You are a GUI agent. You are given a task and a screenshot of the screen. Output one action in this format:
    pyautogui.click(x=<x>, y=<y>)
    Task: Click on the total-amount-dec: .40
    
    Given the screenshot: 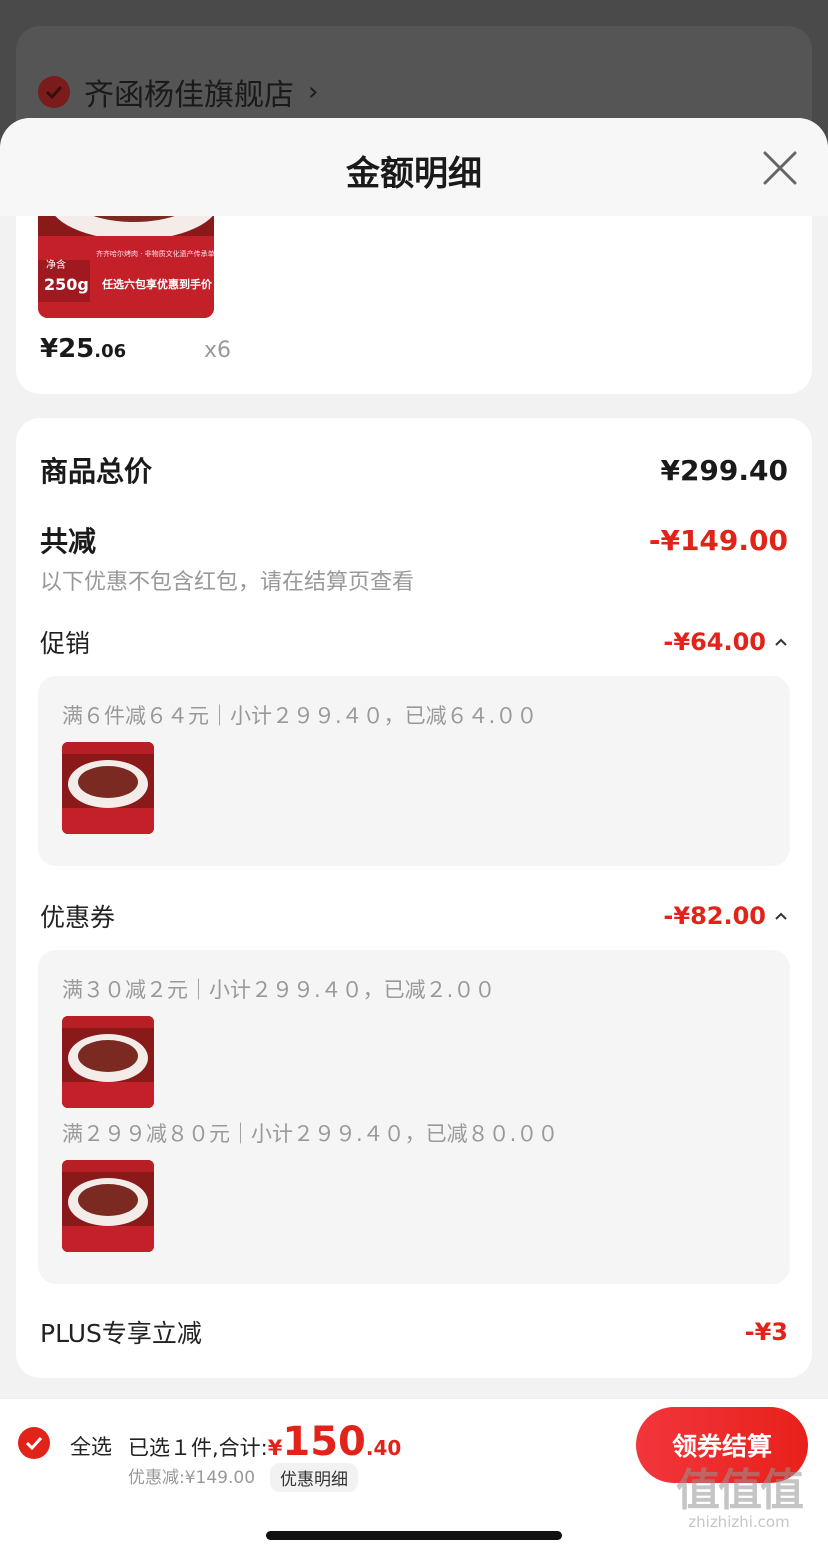 What is the action you would take?
    pyautogui.click(x=383, y=1448)
    